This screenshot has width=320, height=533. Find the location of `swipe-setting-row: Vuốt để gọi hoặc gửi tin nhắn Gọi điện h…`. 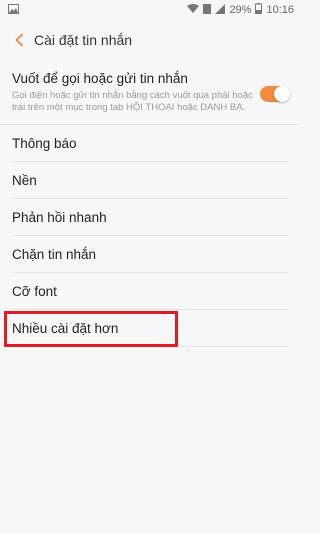

swipe-setting-row: Vuốt để gọi hoặc gửi tin nhắn Gọi điện h… is located at coordinates (150, 94).